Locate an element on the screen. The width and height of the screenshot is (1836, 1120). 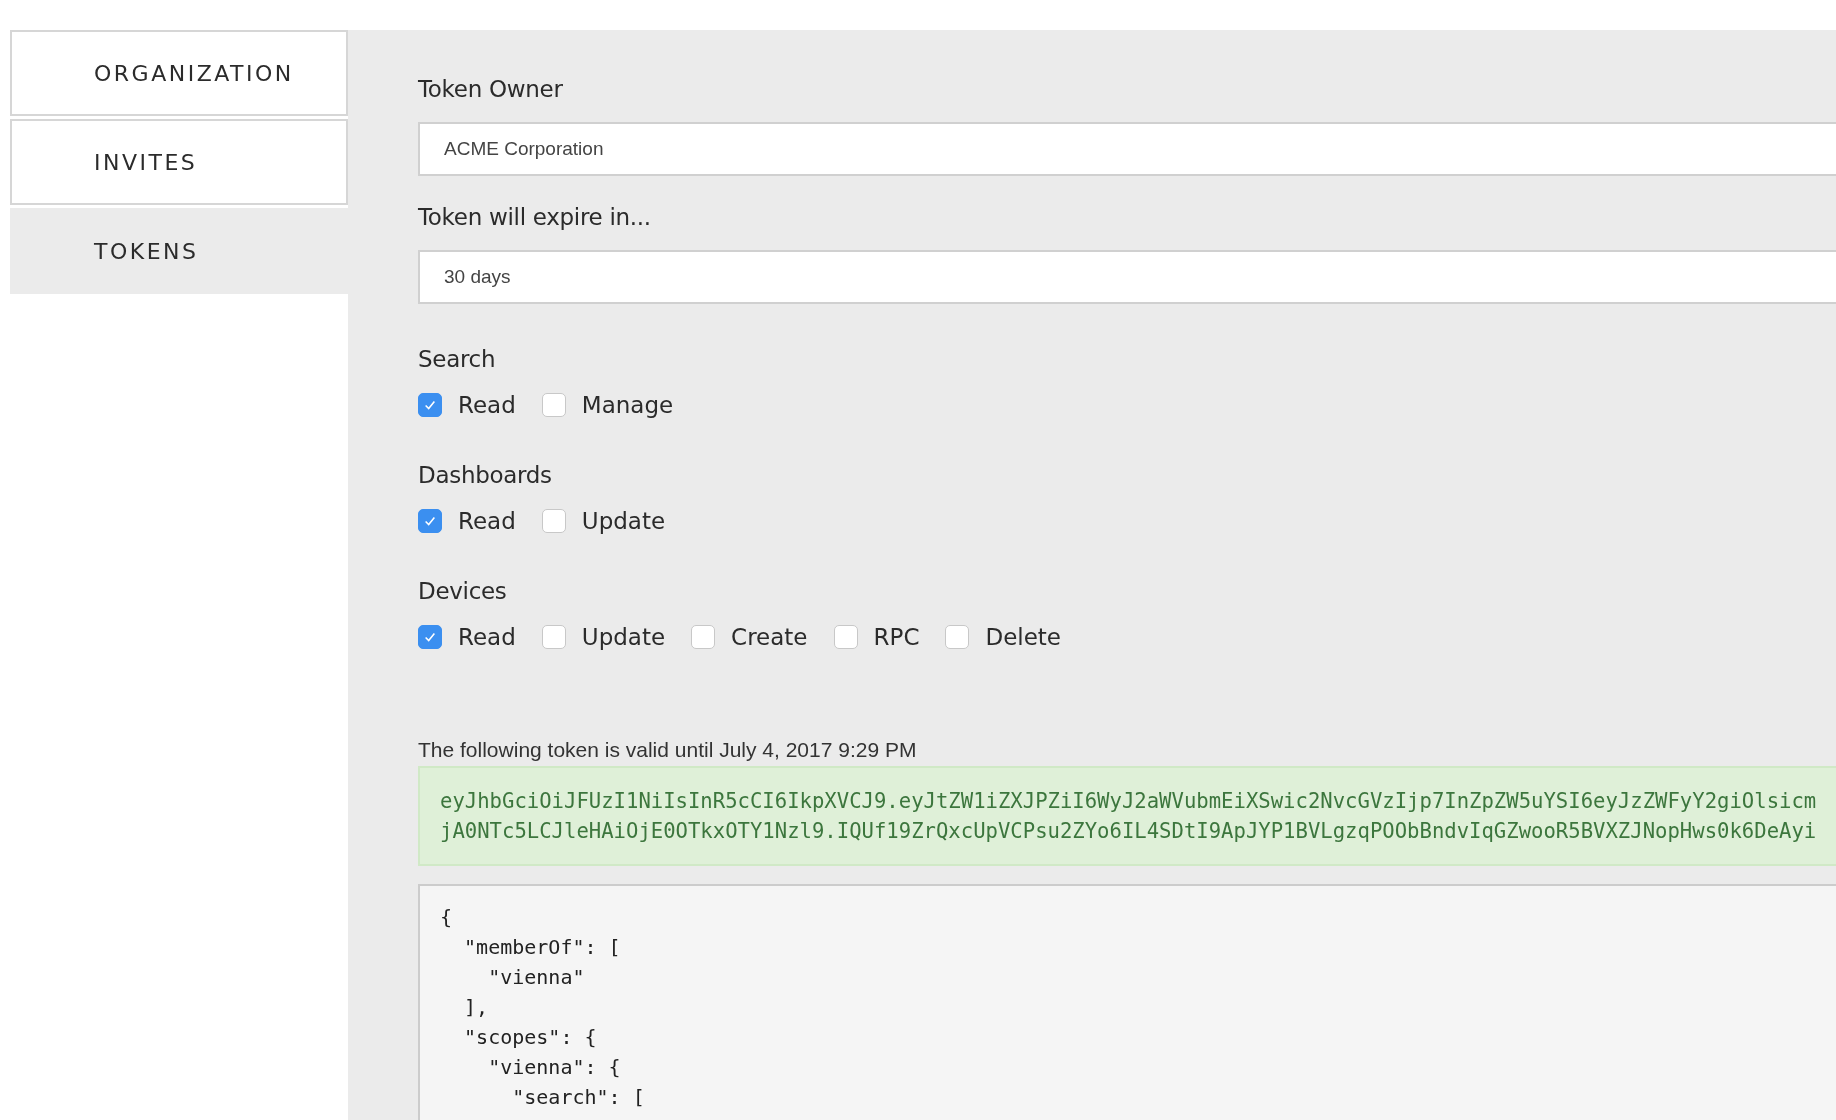
code-line: "memberOf": [ is located at coordinates (542, 947).